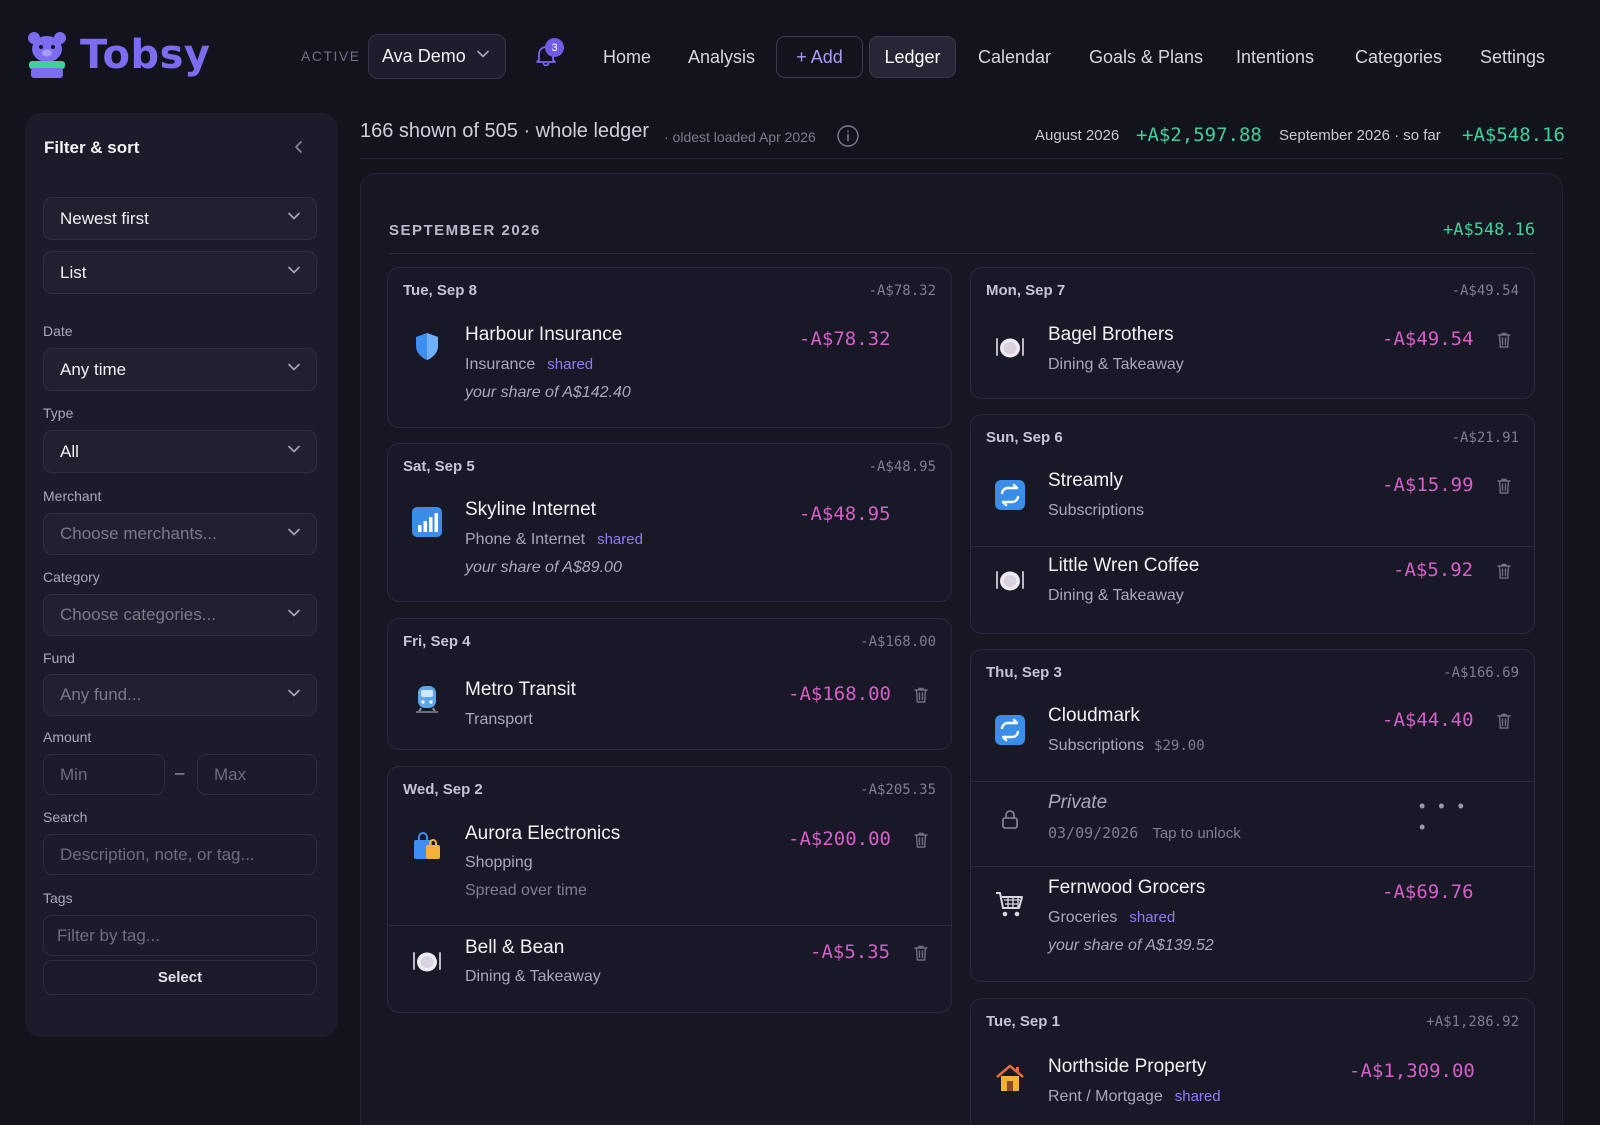  What do you see at coordinates (1485, 291) in the screenshot?
I see `day-total: -A$49.54` at bounding box center [1485, 291].